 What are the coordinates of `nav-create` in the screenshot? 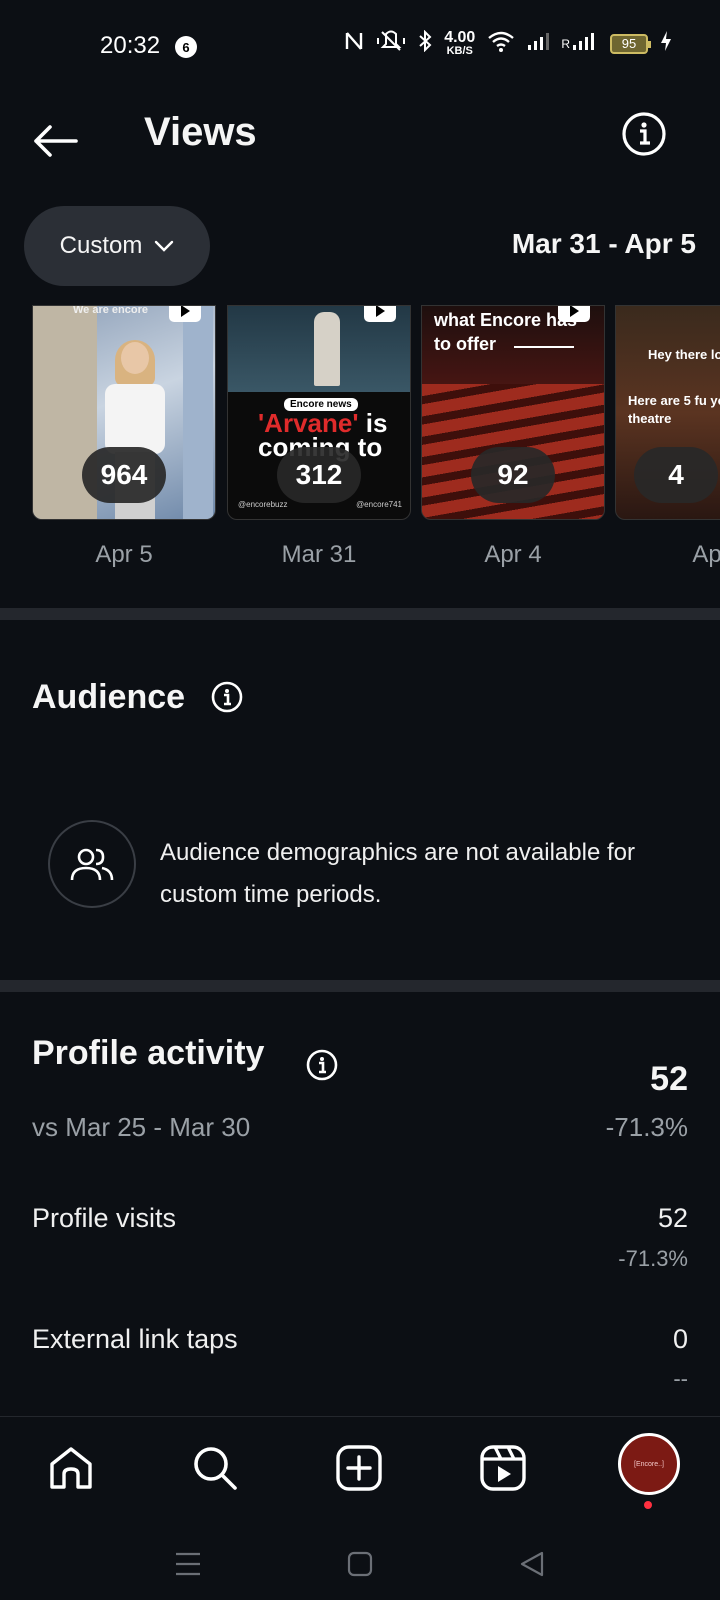 It's located at (359, 1468).